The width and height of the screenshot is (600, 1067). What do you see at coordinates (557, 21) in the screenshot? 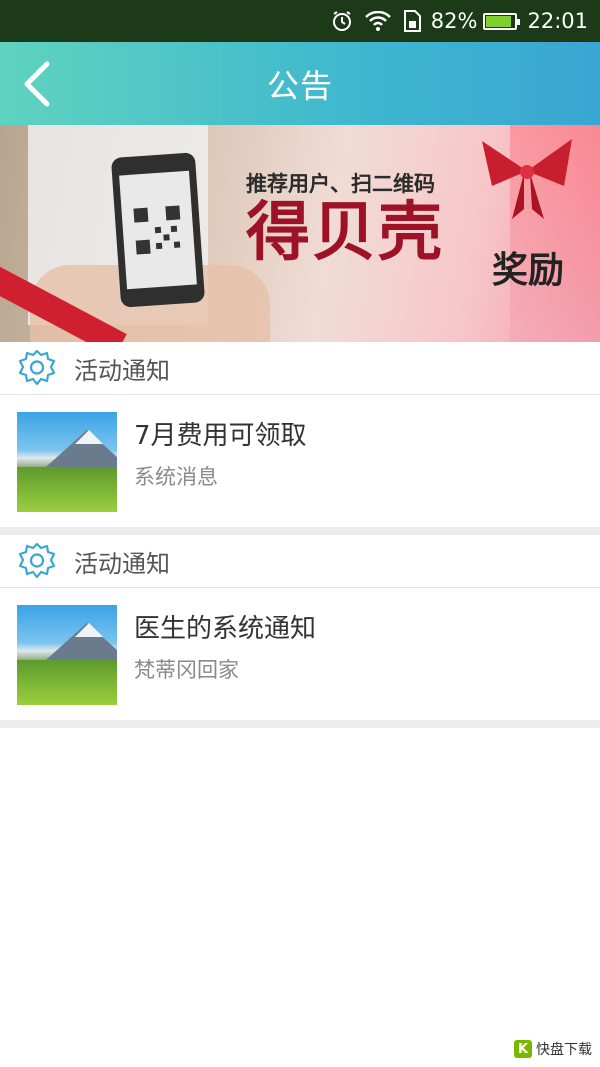
I see `clock: 22:01` at bounding box center [557, 21].